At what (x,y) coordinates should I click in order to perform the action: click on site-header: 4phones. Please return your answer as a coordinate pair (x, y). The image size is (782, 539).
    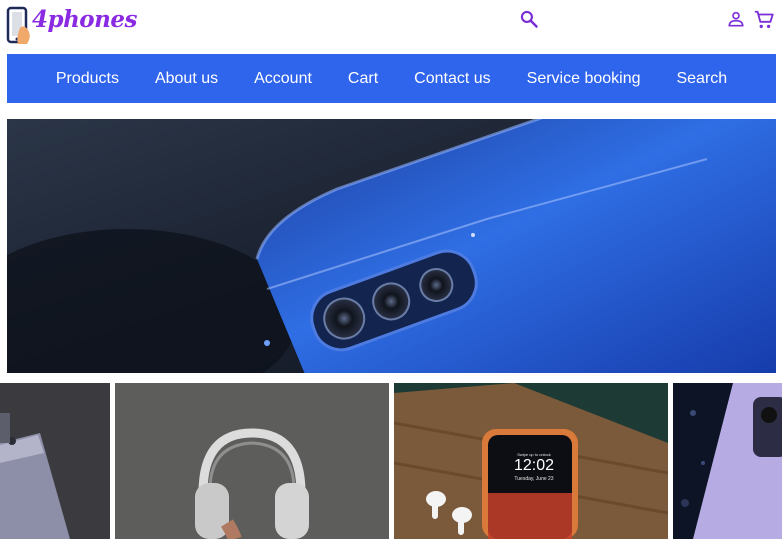
    Looking at the image, I should click on (391, 27).